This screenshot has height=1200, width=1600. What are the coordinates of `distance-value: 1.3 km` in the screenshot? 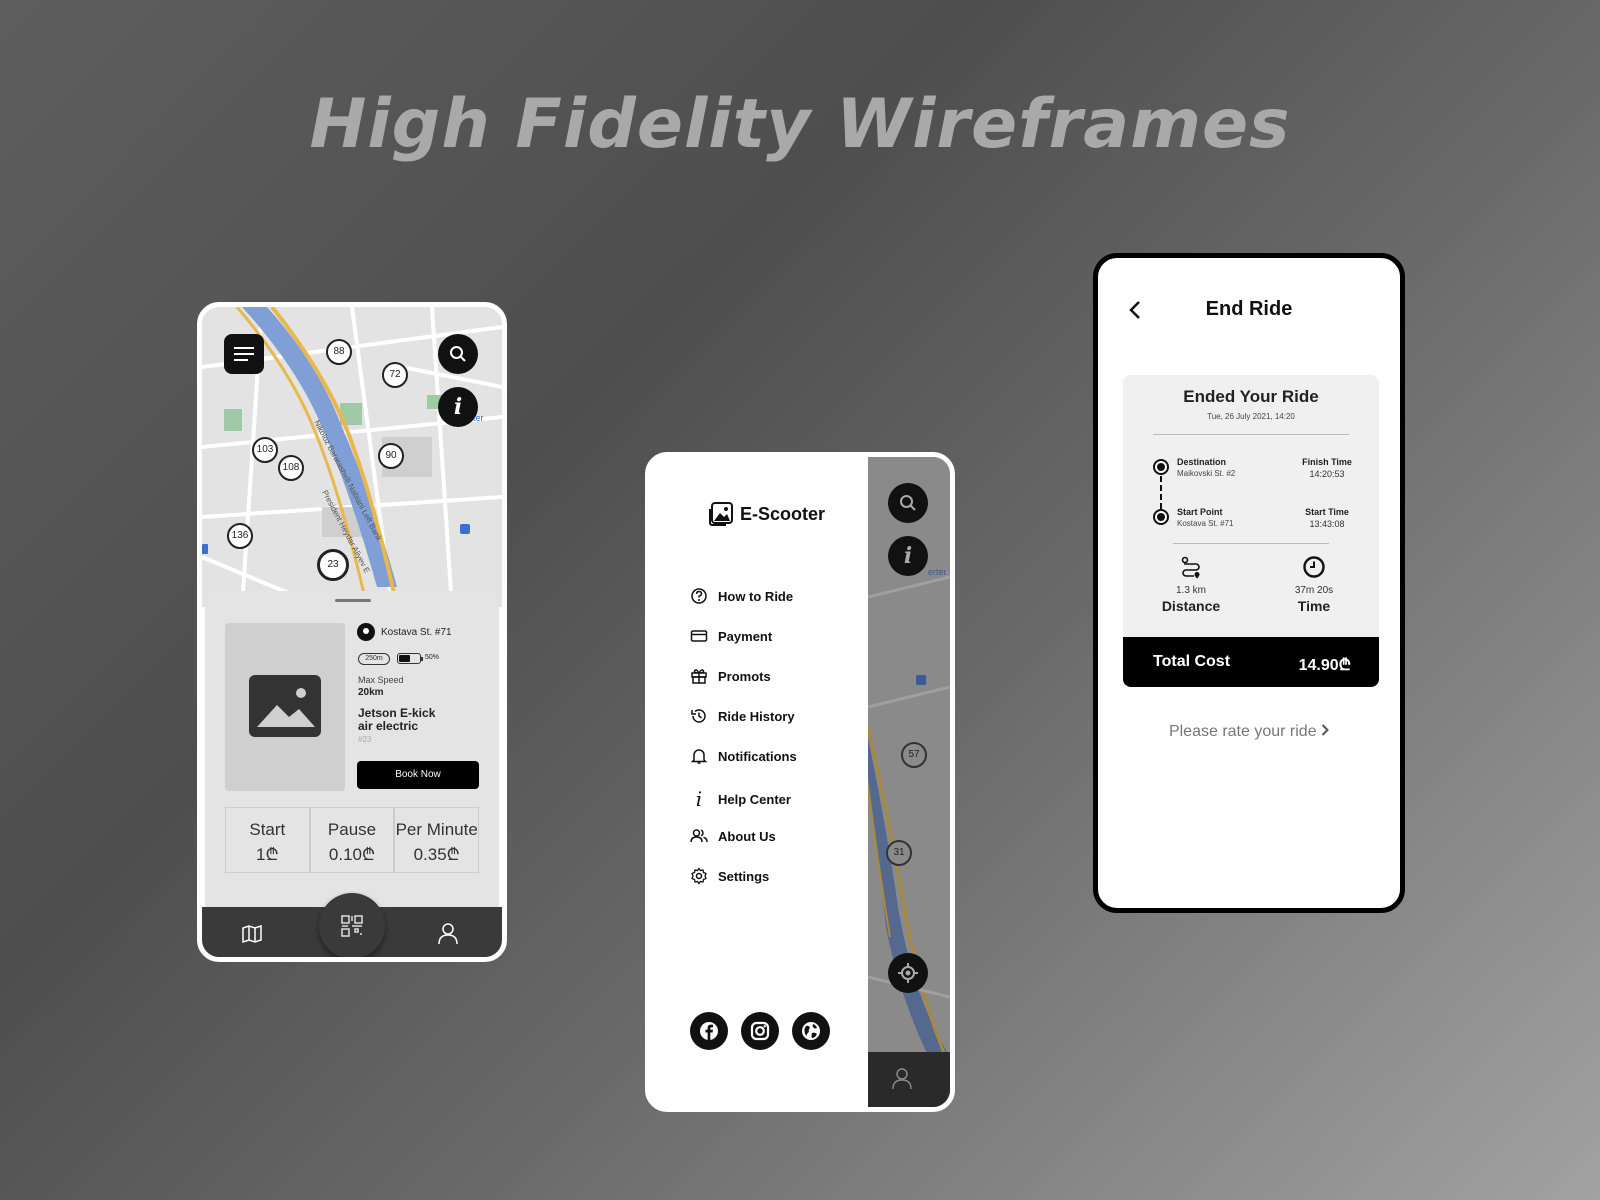 It's located at (1190, 590).